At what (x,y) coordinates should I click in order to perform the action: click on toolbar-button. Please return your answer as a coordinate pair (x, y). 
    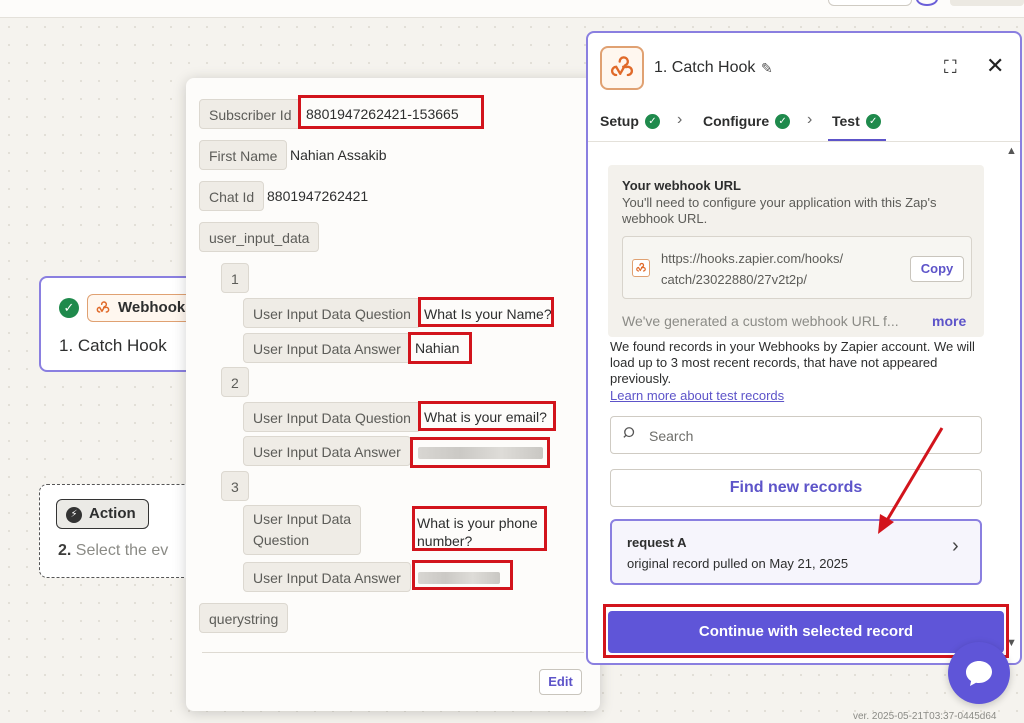
    Looking at the image, I should click on (870, 3).